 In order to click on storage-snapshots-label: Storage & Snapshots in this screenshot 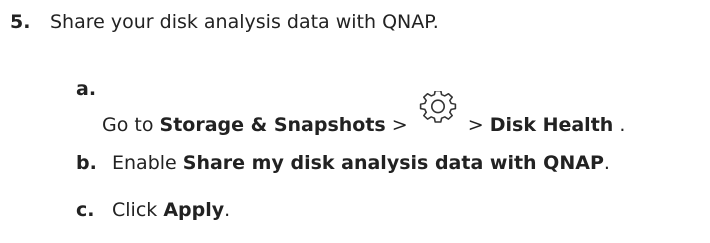, I will do `click(272, 125)`.